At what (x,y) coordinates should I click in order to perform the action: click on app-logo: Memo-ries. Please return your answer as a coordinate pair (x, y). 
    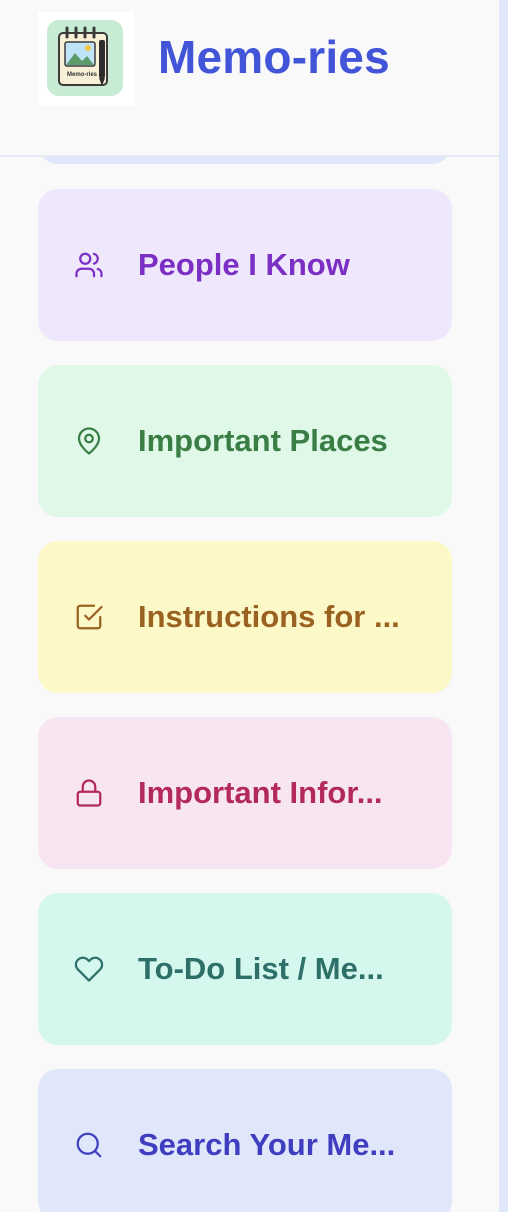
    Looking at the image, I should click on (86, 59).